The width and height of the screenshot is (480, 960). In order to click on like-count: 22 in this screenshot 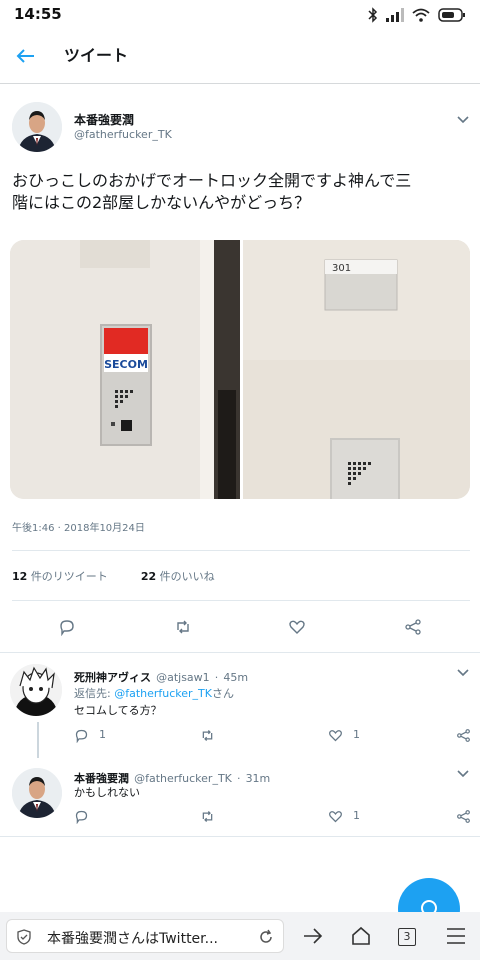, I will do `click(148, 576)`.